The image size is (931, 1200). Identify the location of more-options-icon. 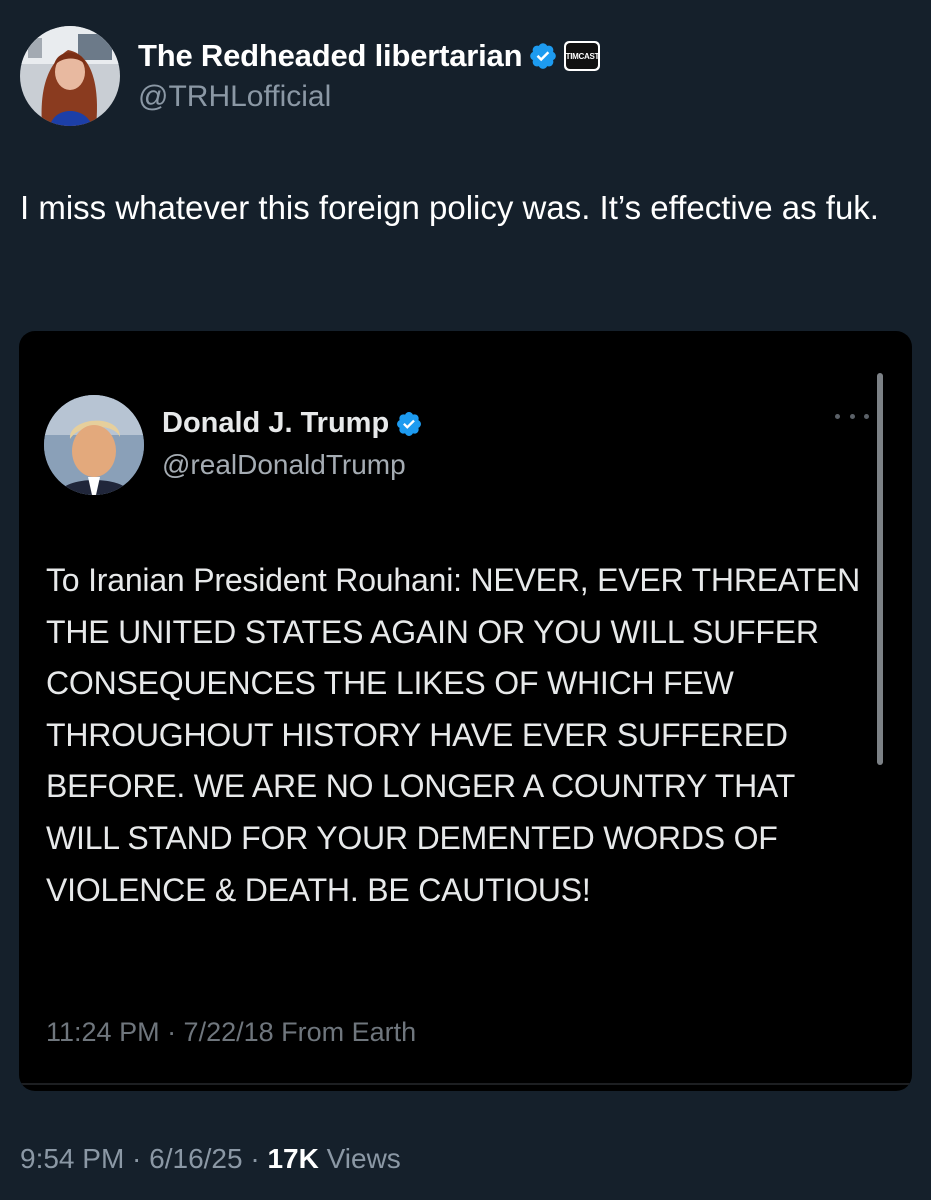
(852, 416).